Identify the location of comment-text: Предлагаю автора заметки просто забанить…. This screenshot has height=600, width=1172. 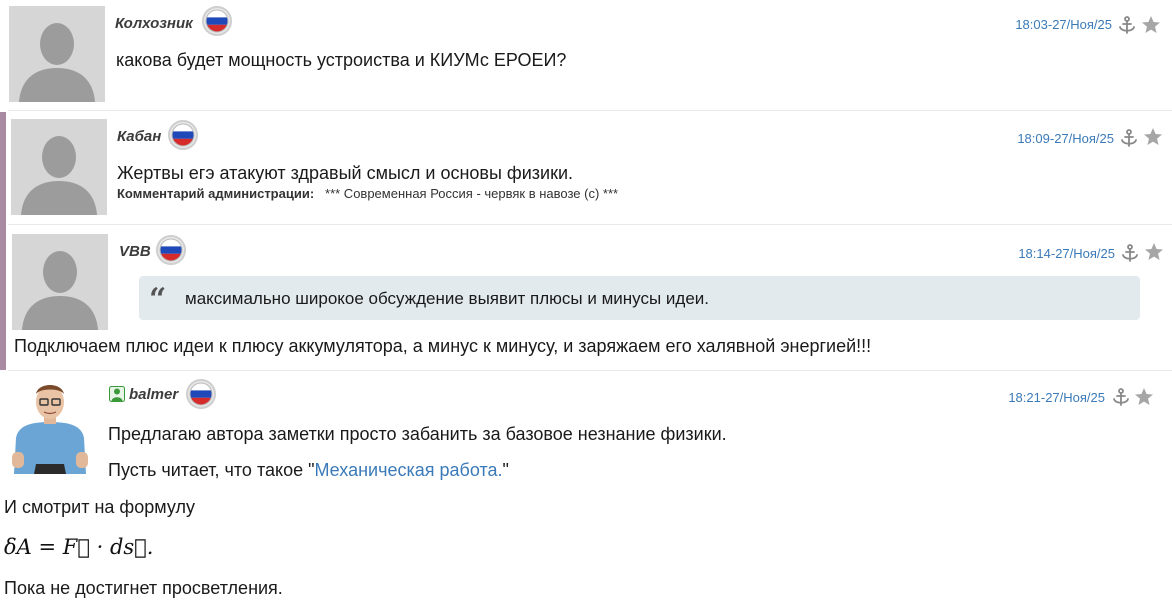
(417, 434).